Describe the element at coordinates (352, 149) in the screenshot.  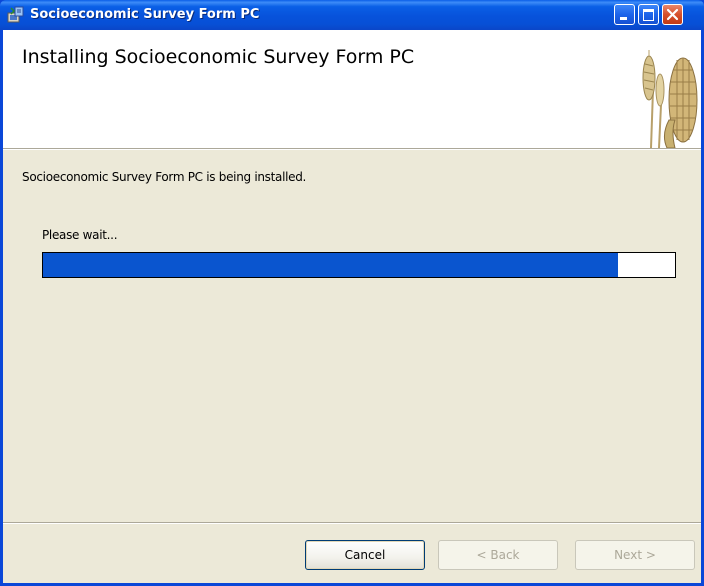
I see `banner-separator` at that location.